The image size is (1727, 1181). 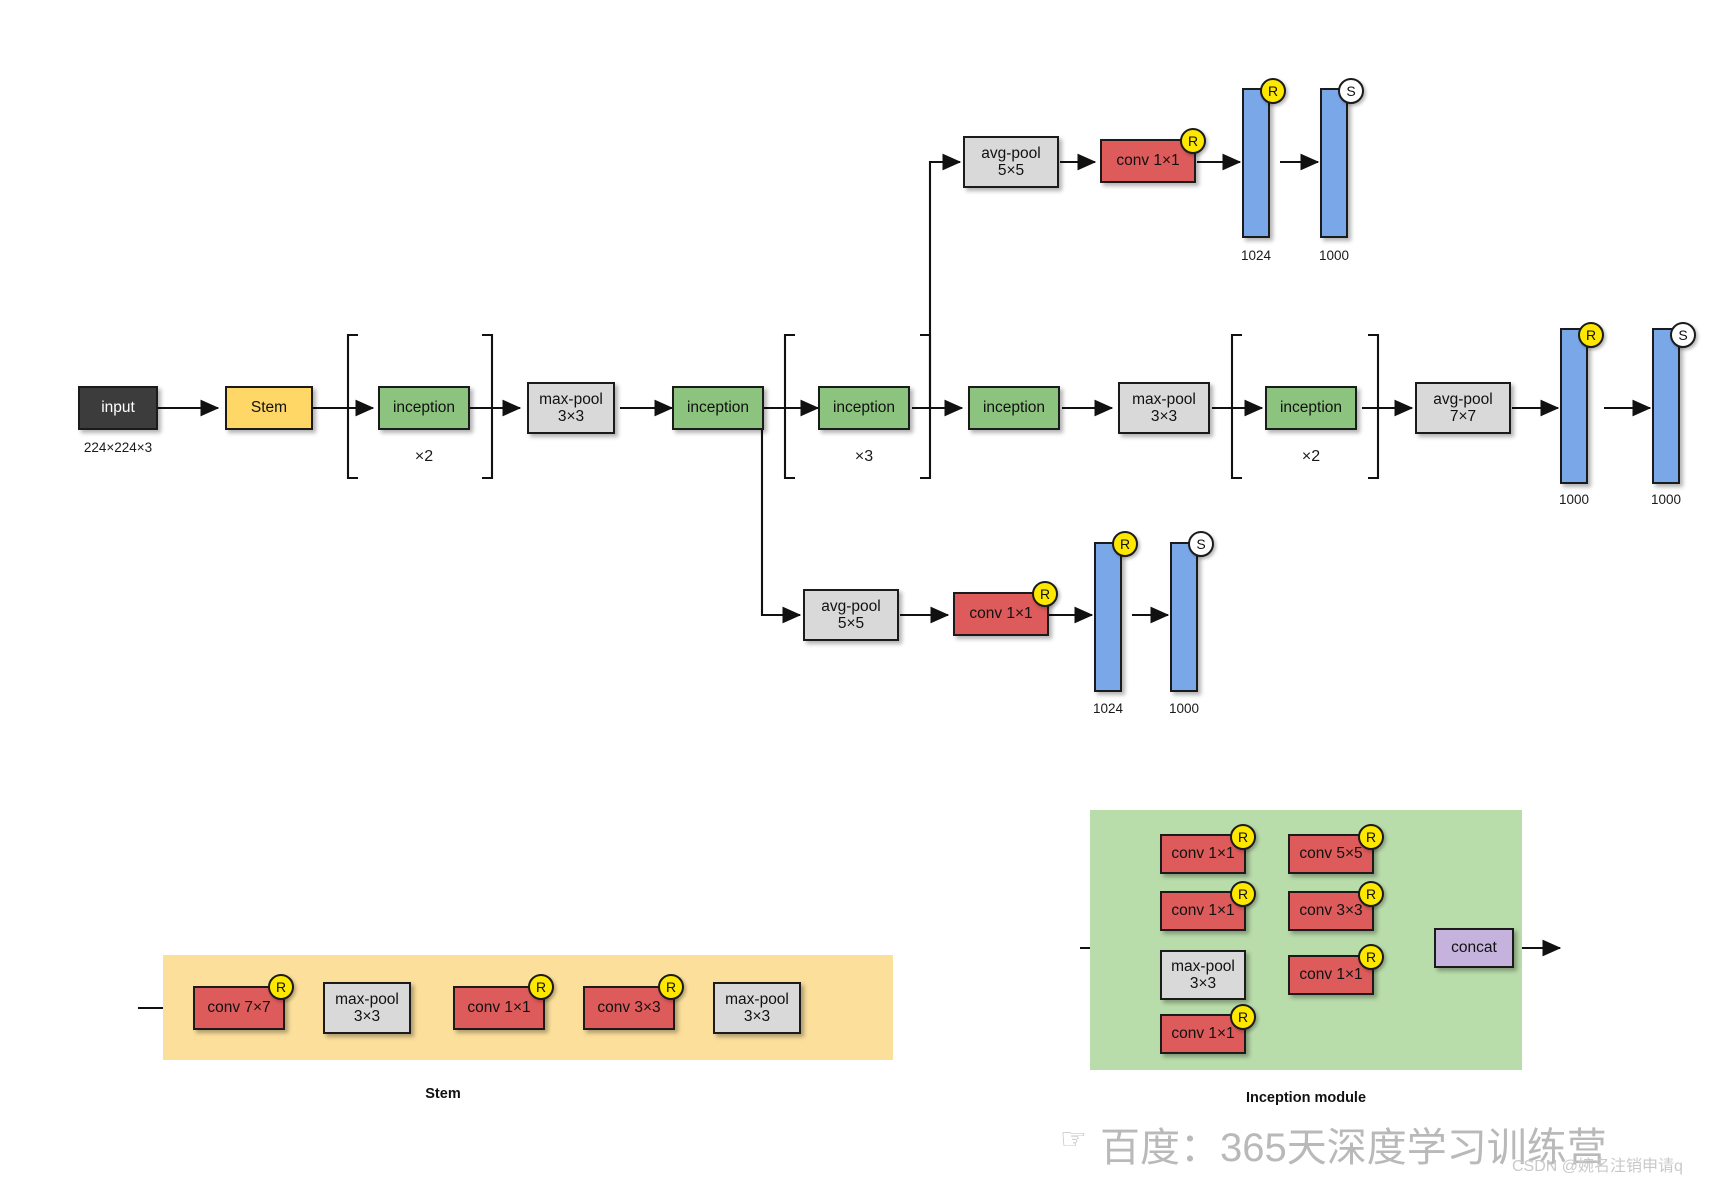 I want to click on relu-badge-stem-conv1x1-label: R, so click(x=541, y=987).